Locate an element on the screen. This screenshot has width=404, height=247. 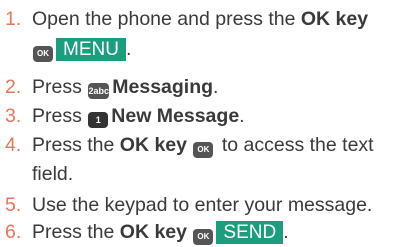
step-number: 2. is located at coordinates (13, 87).